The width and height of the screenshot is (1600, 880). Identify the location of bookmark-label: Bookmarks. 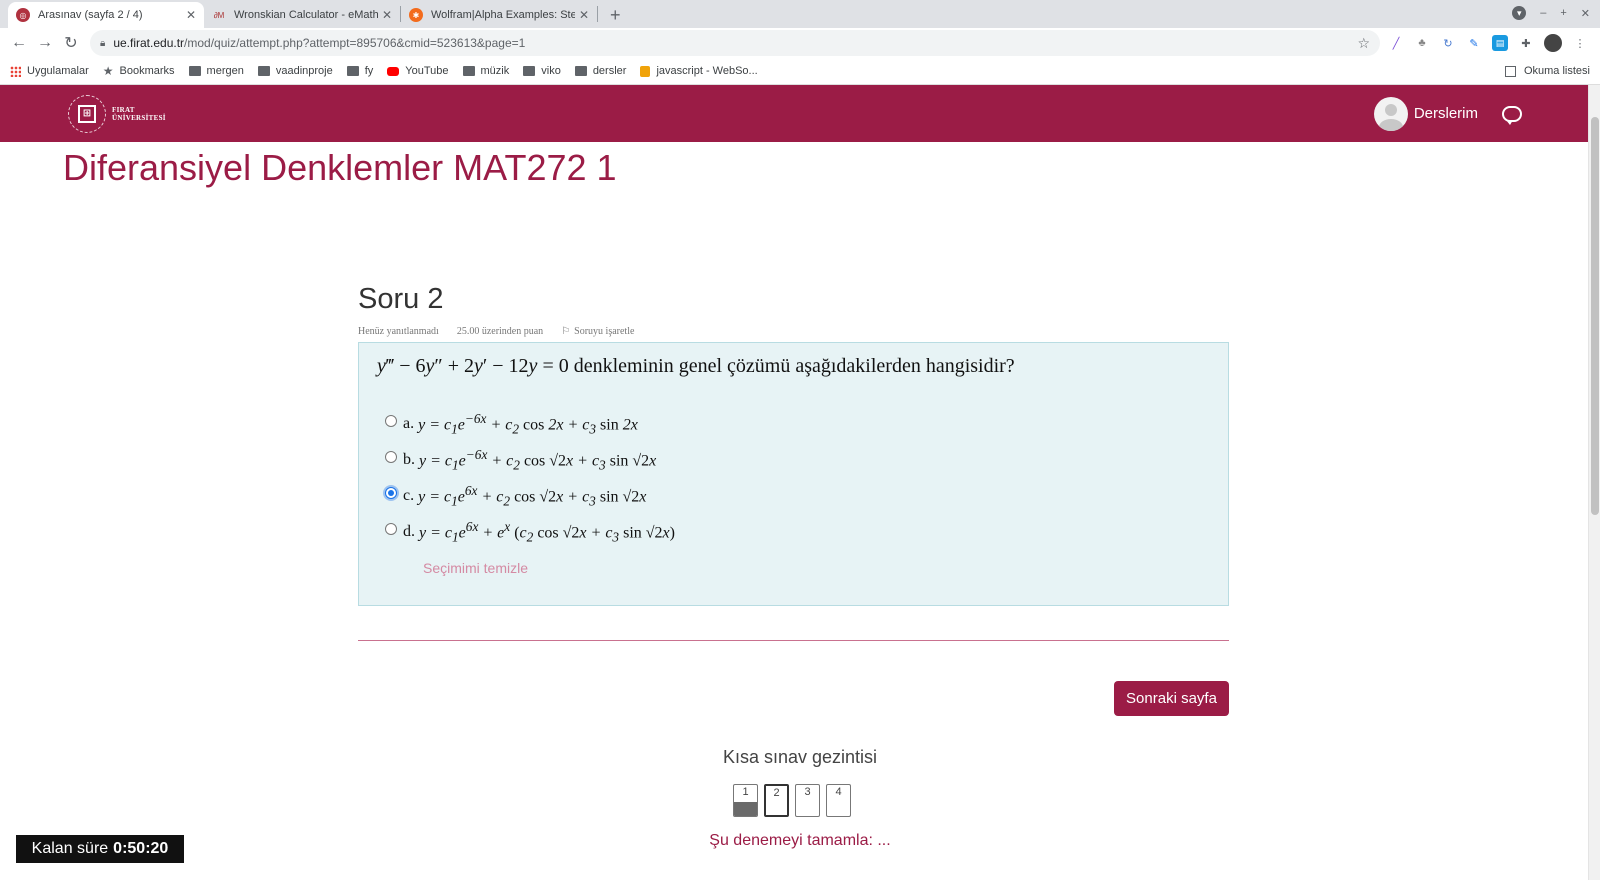
(147, 71).